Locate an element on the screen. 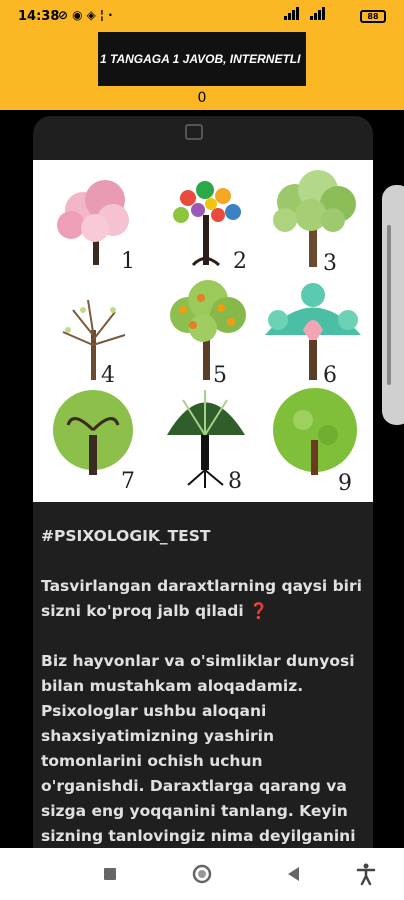 This screenshot has width=404, height=900. back-button is located at coordinates (294, 874).